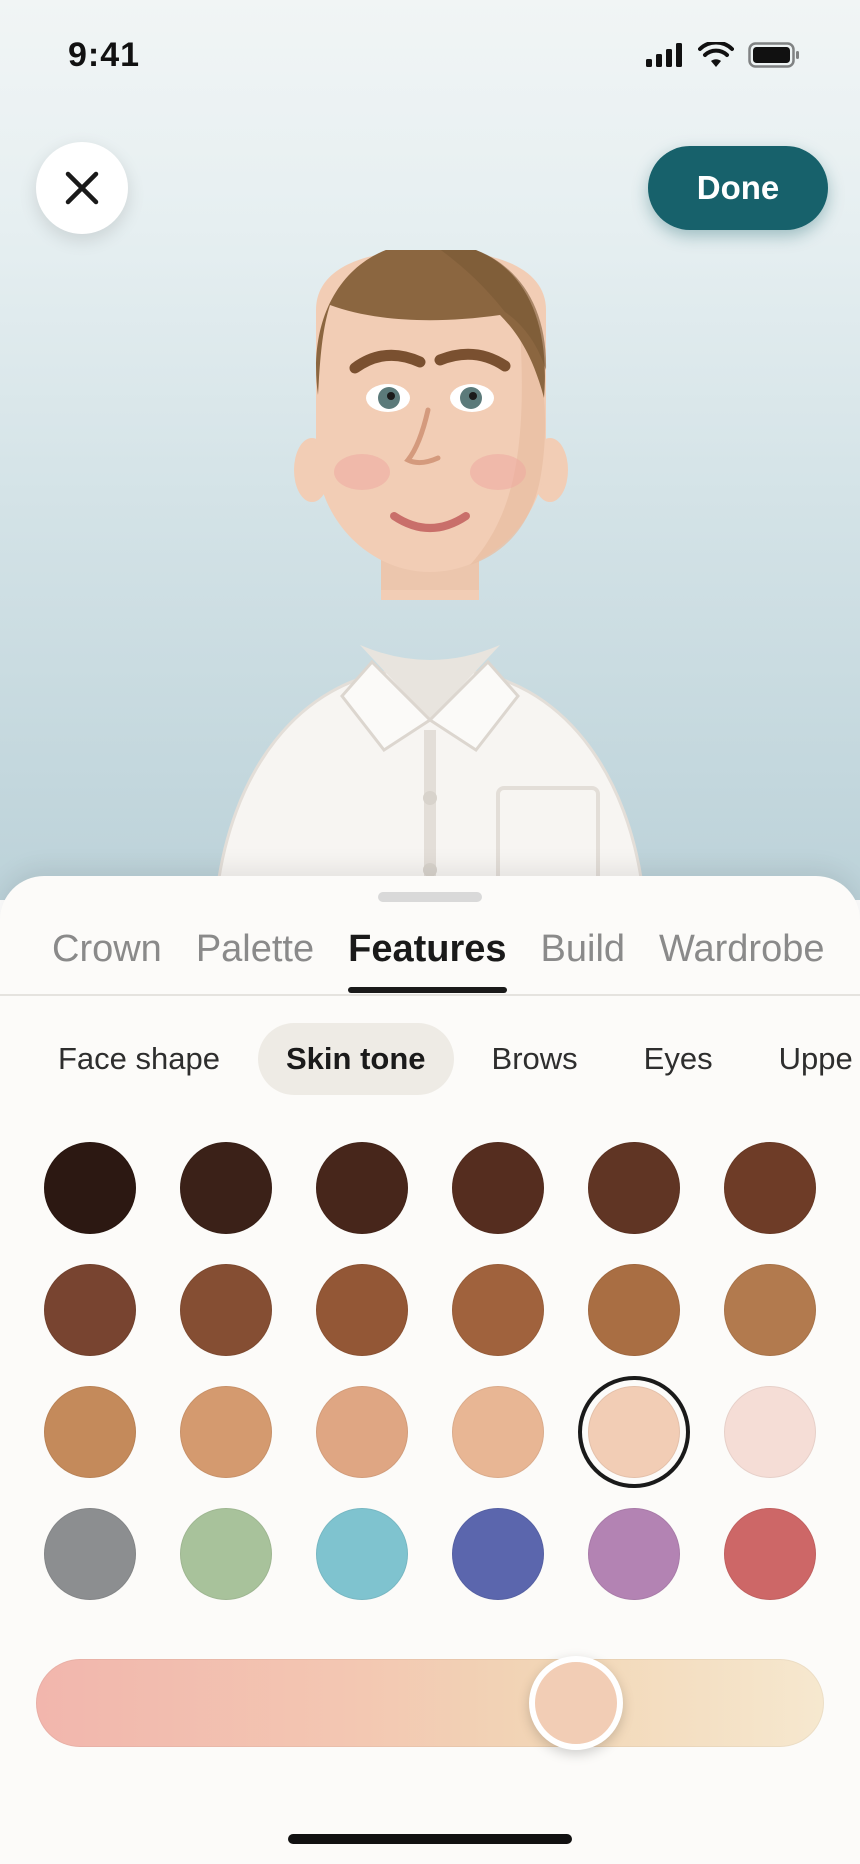 The width and height of the screenshot is (860, 1864). Describe the element at coordinates (430, 897) in the screenshot. I see `sheet-grabber` at that location.